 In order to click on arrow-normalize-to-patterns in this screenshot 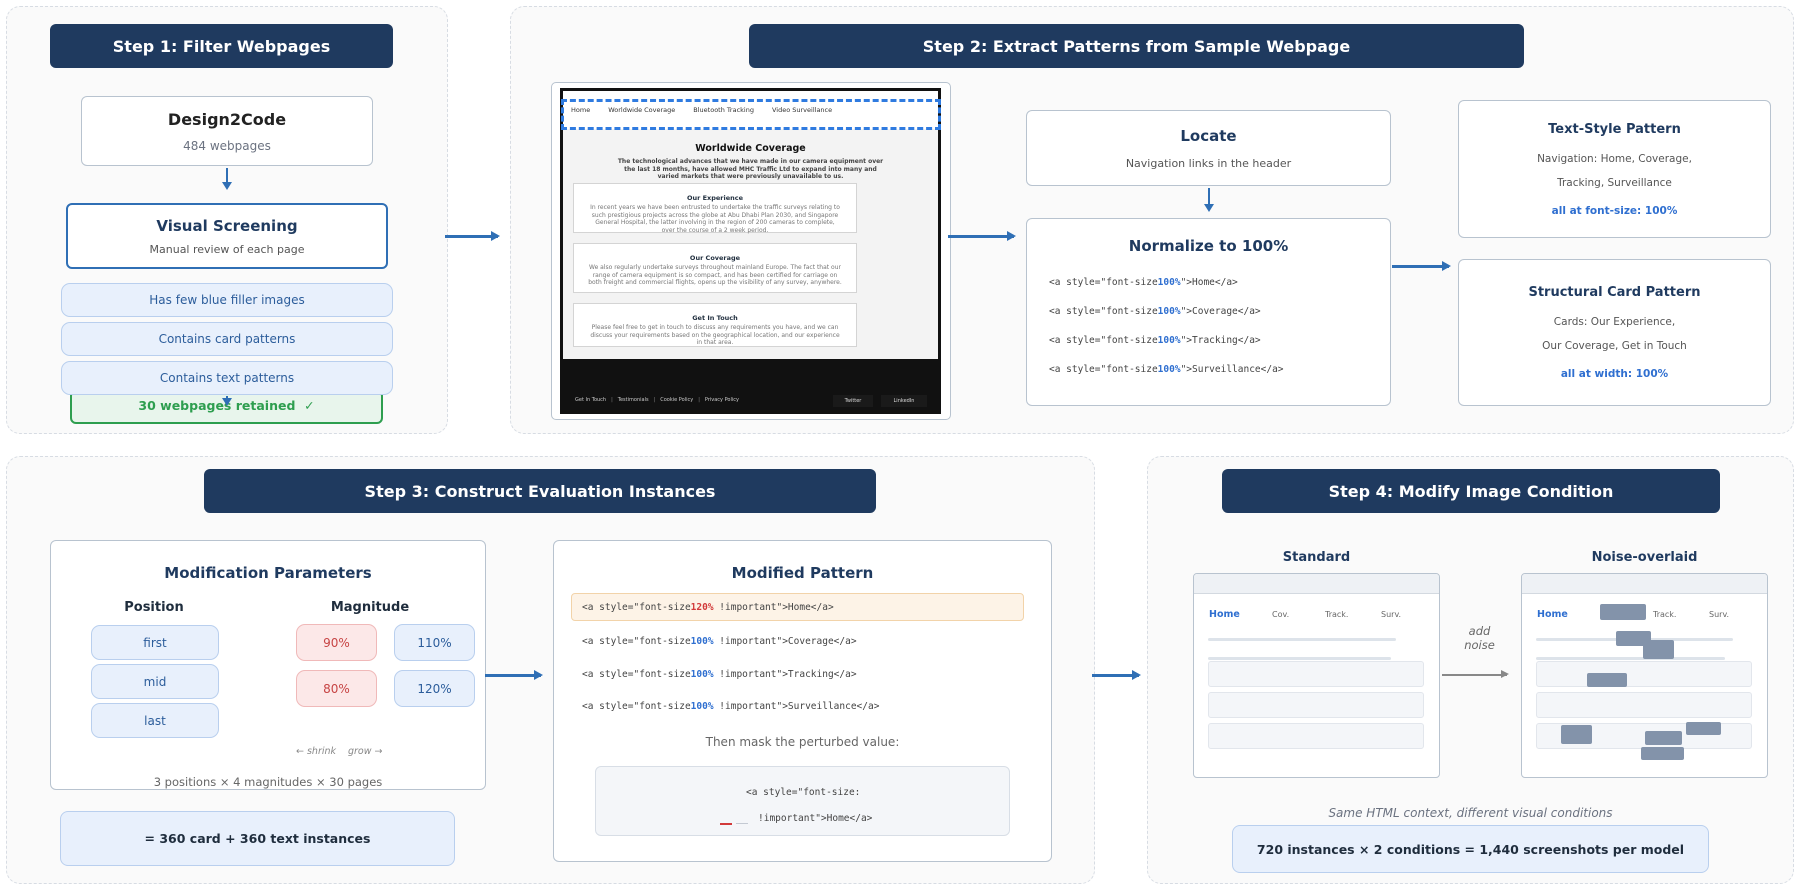, I will do `click(1421, 265)`.